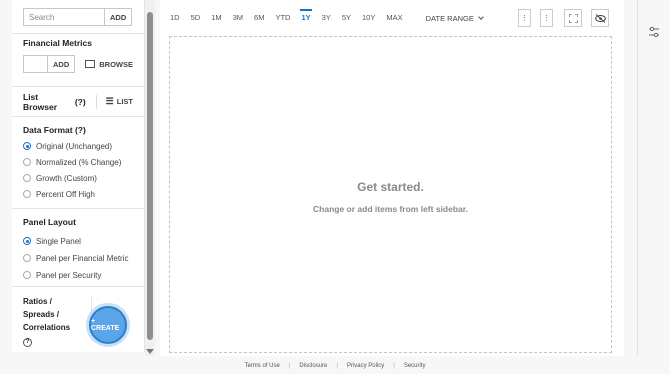  I want to click on ratios-title-line: Spreads /, so click(41, 314).